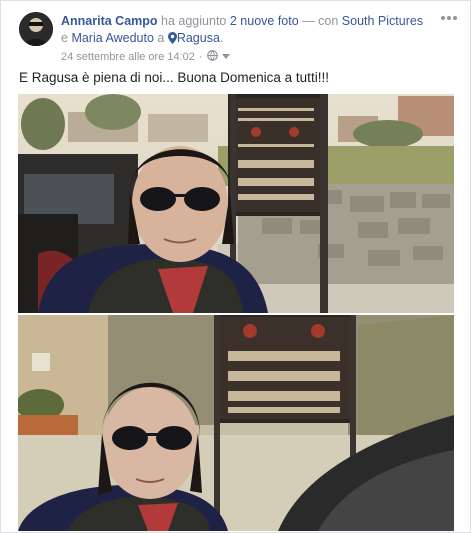  What do you see at coordinates (194, 21) in the screenshot?
I see `action-text: ha aggiunto` at bounding box center [194, 21].